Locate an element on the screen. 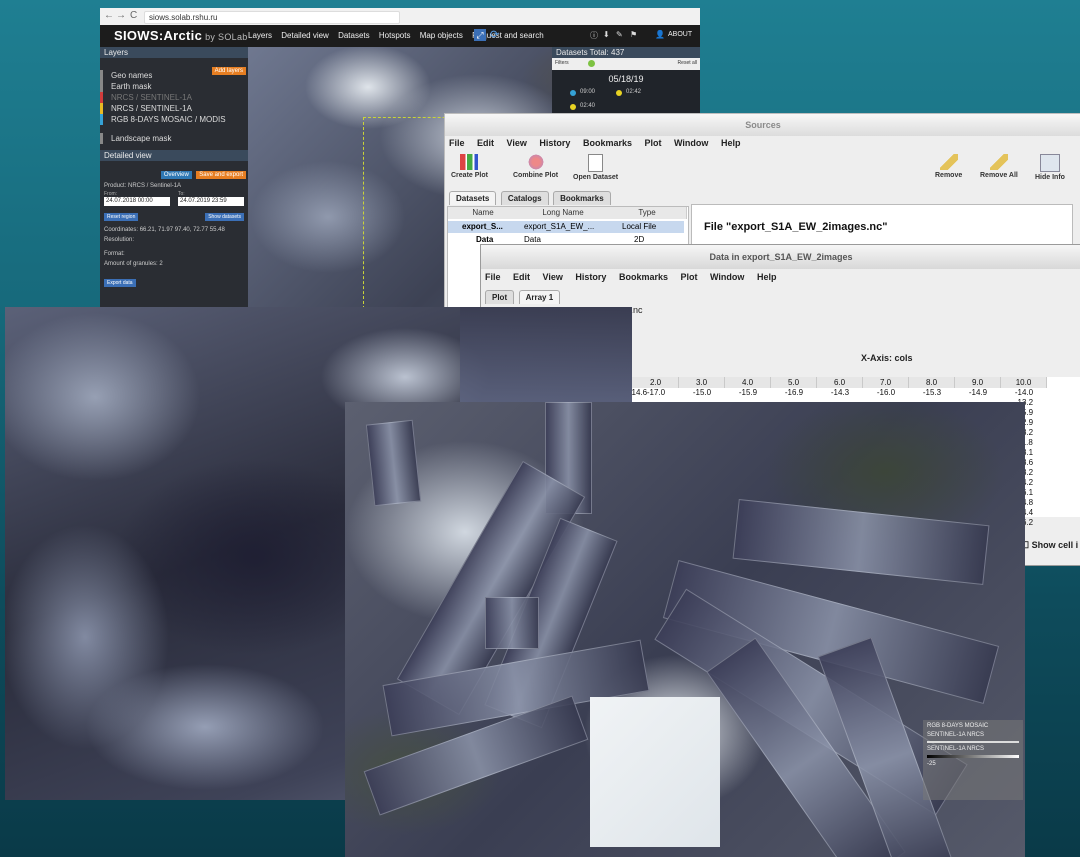  layer-nrcs-sentinel-a: NRCS / SENTINEL-1A is located at coordinates (174, 97).